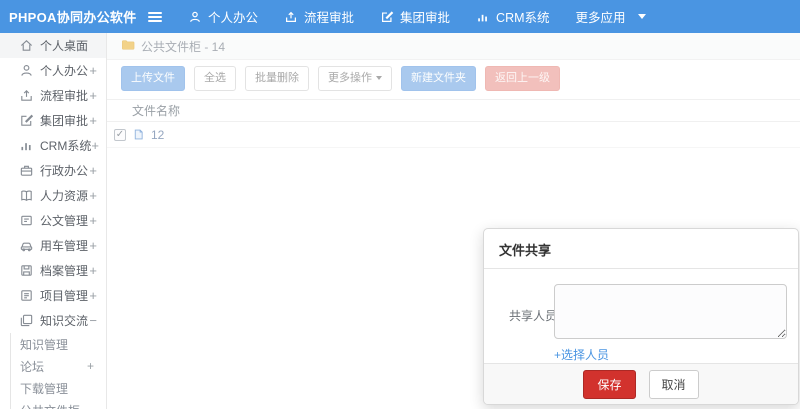  What do you see at coordinates (438, 79) in the screenshot?
I see `new-folder-button: 新建文件夹` at bounding box center [438, 79].